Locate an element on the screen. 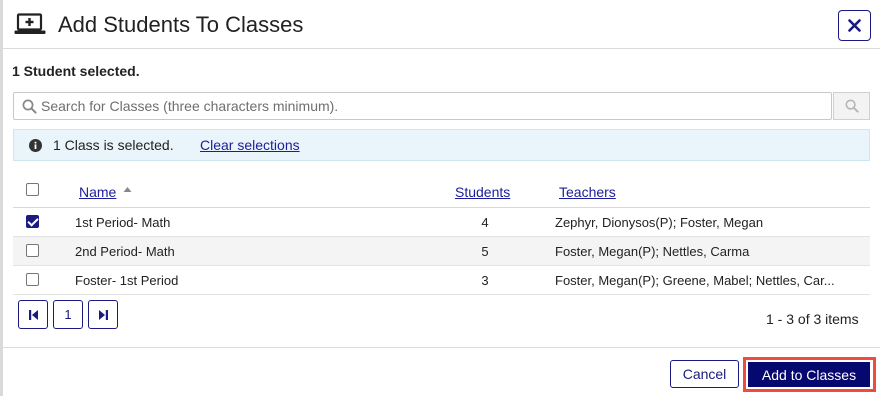 The width and height of the screenshot is (880, 396). first-page-button is located at coordinates (33, 314).